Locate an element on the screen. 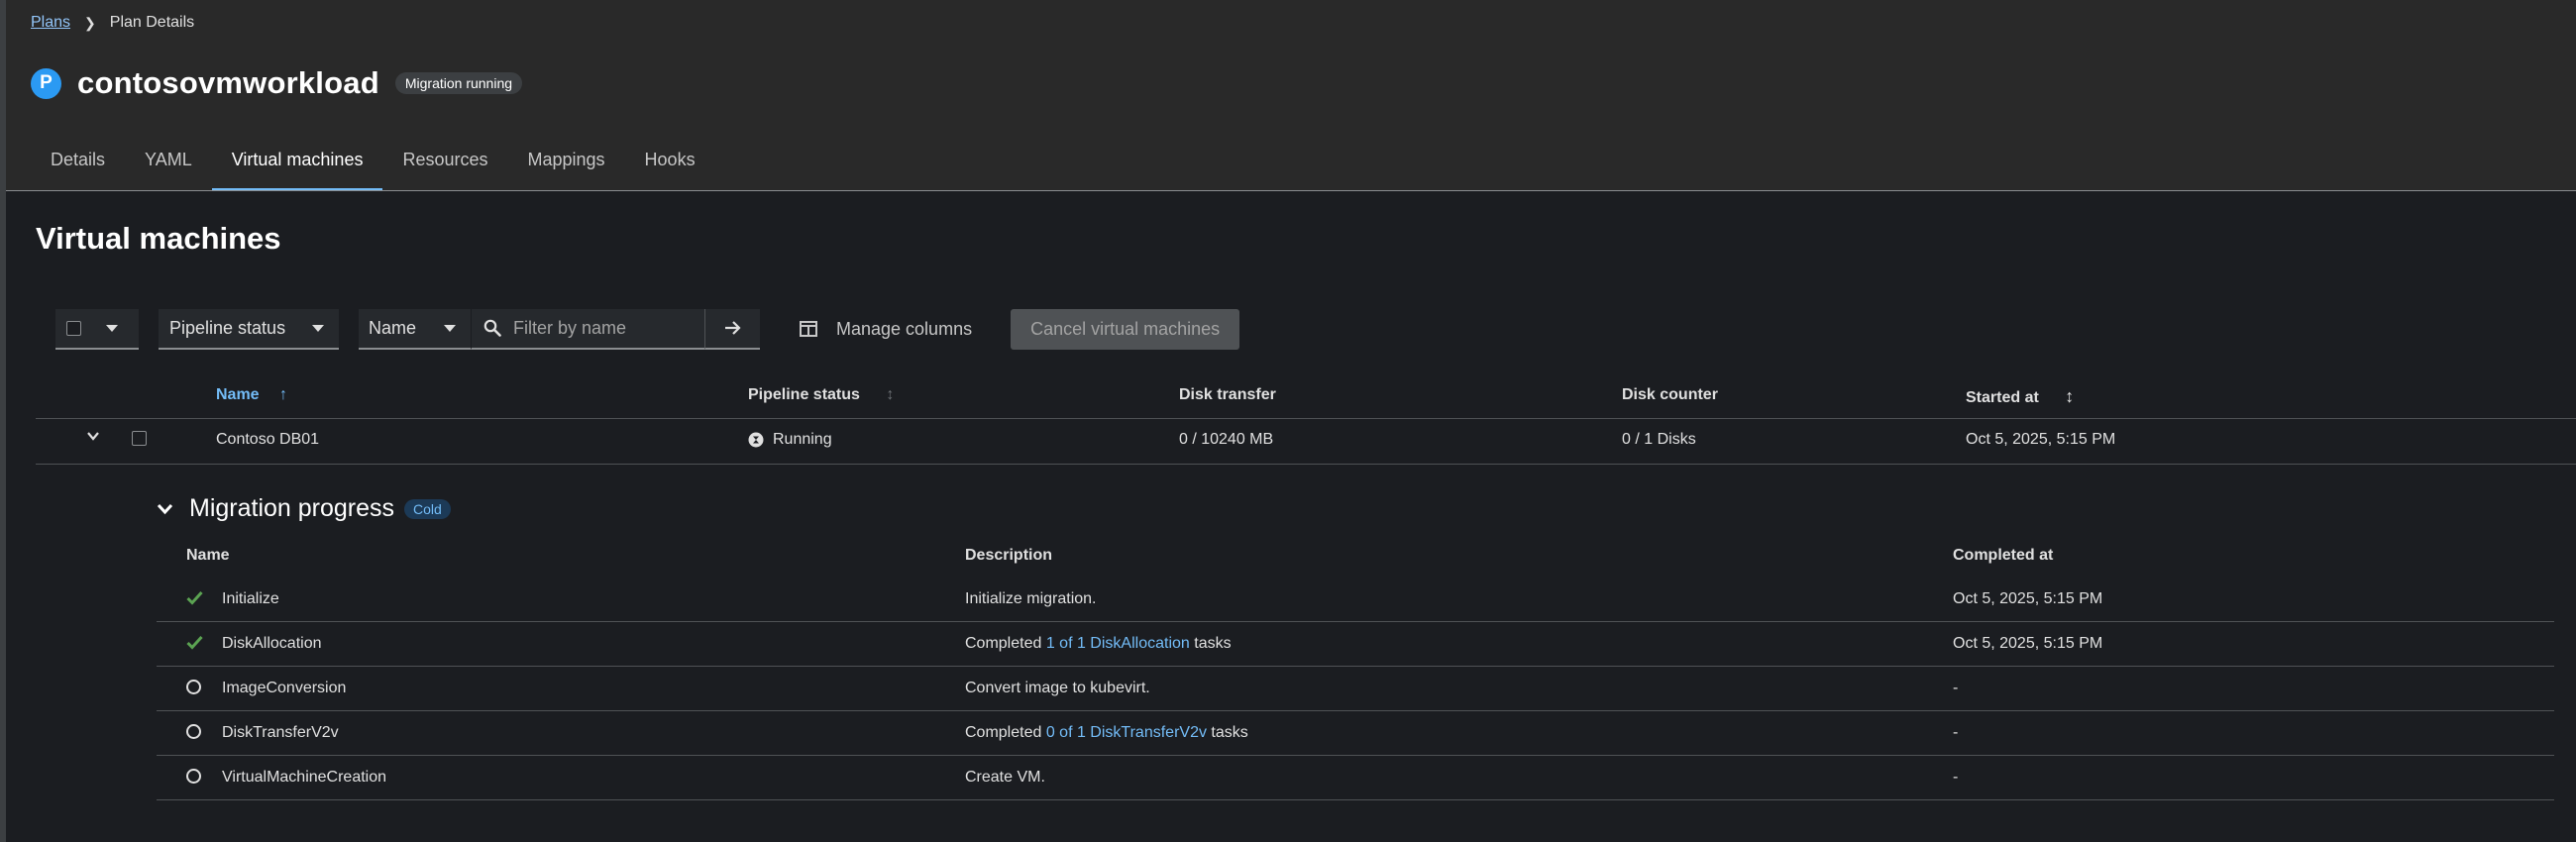  pipeline-status-text: Running is located at coordinates (803, 439).